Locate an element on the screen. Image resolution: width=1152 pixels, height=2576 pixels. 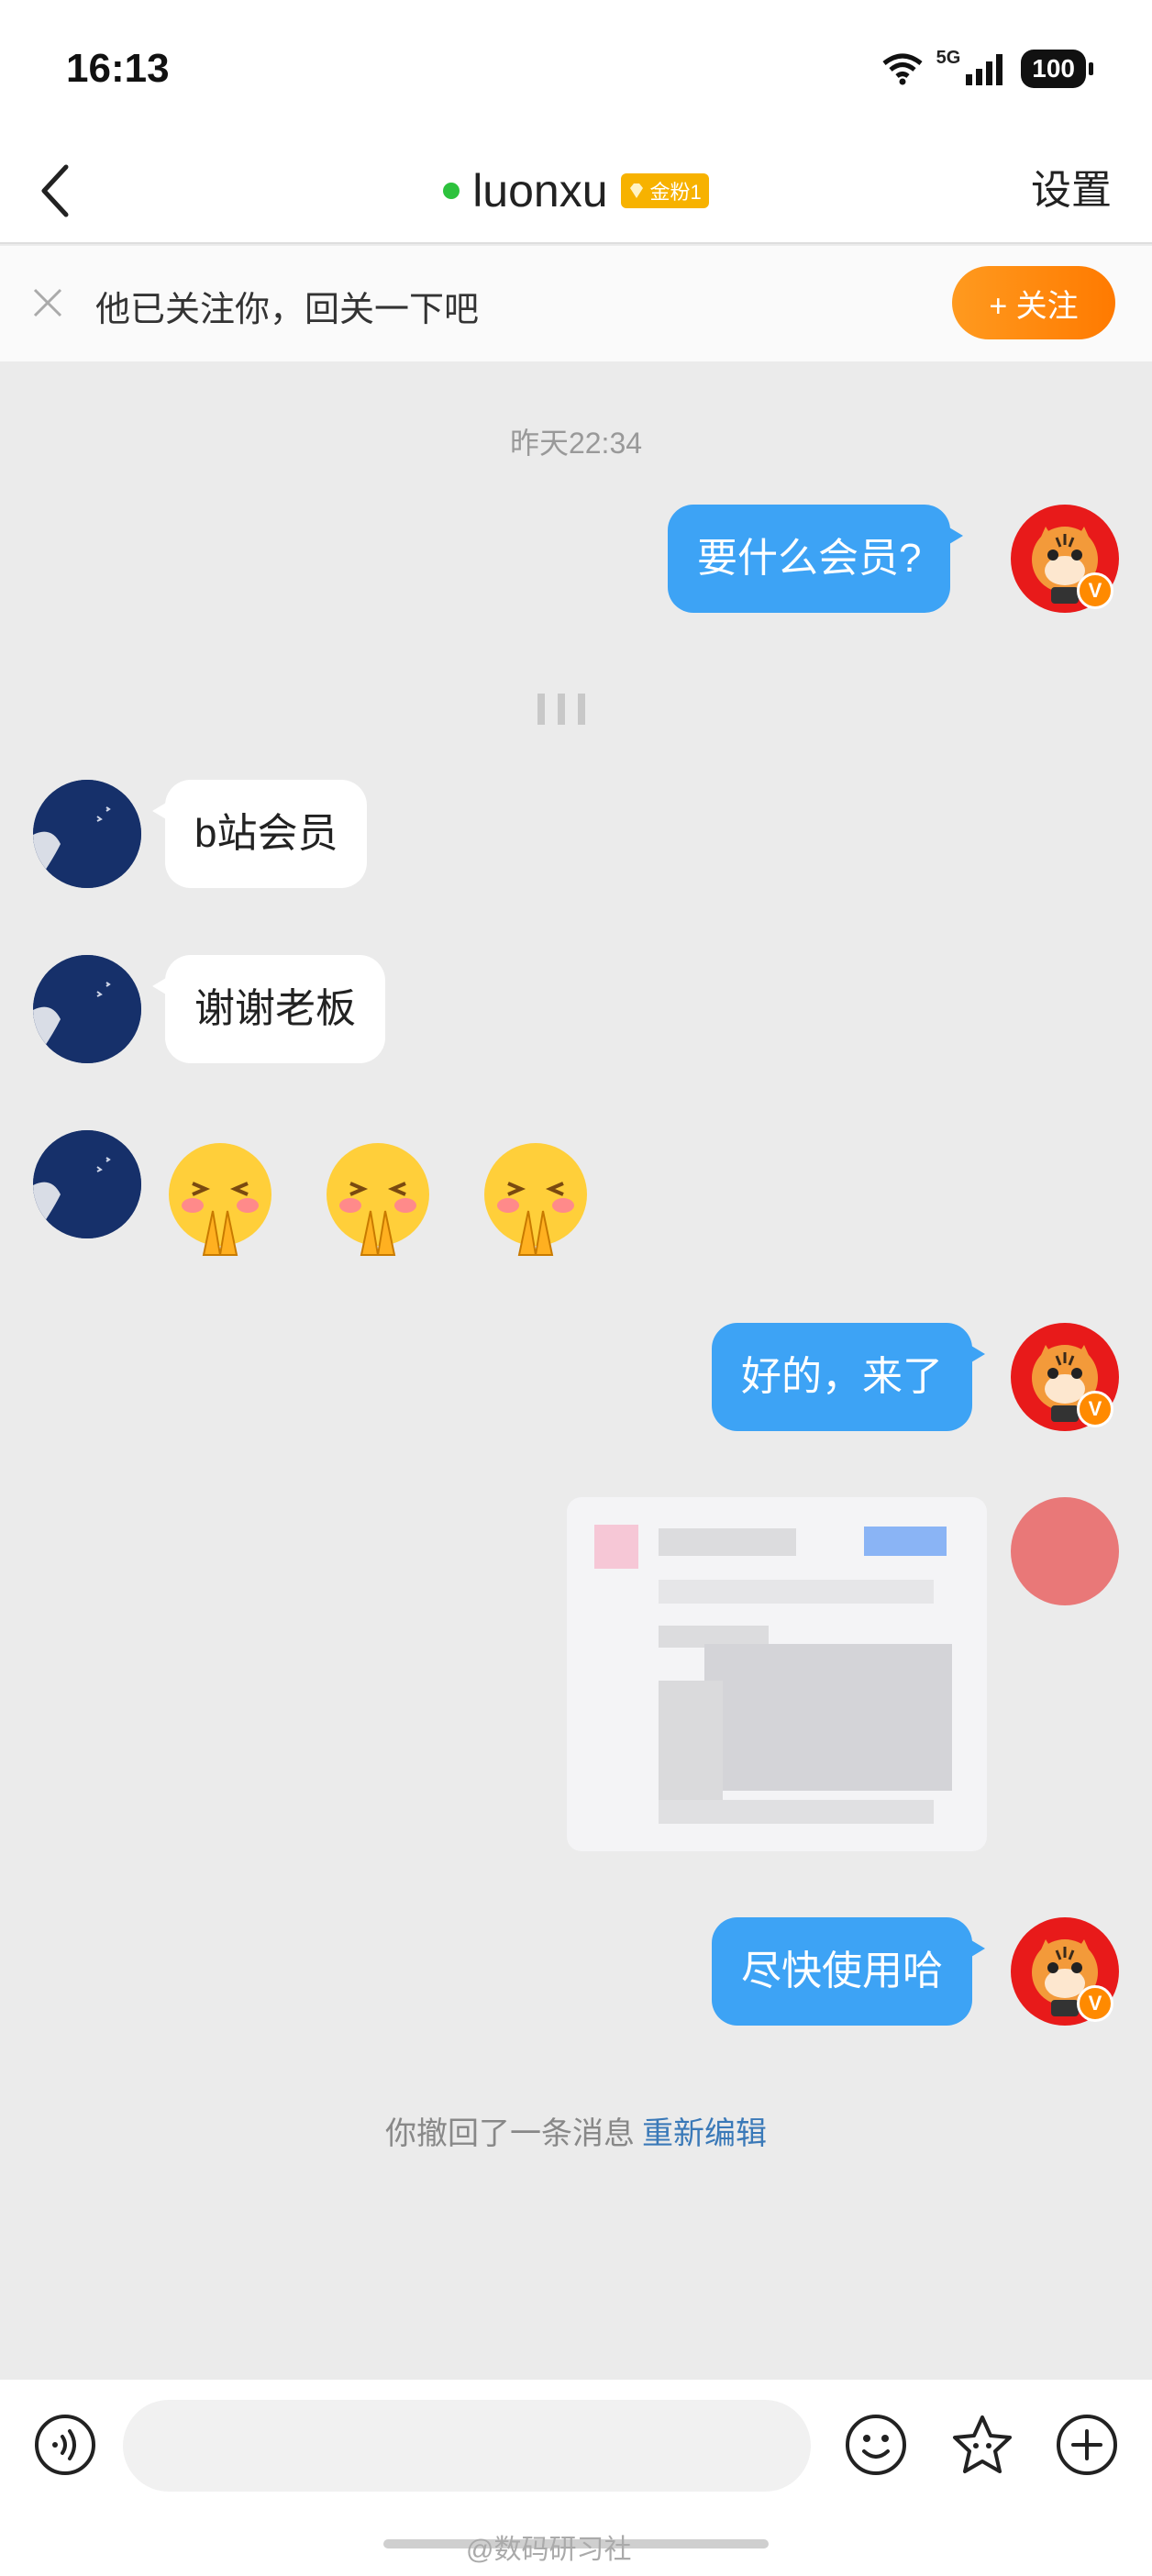
plus-icon is located at coordinates (1087, 2445).